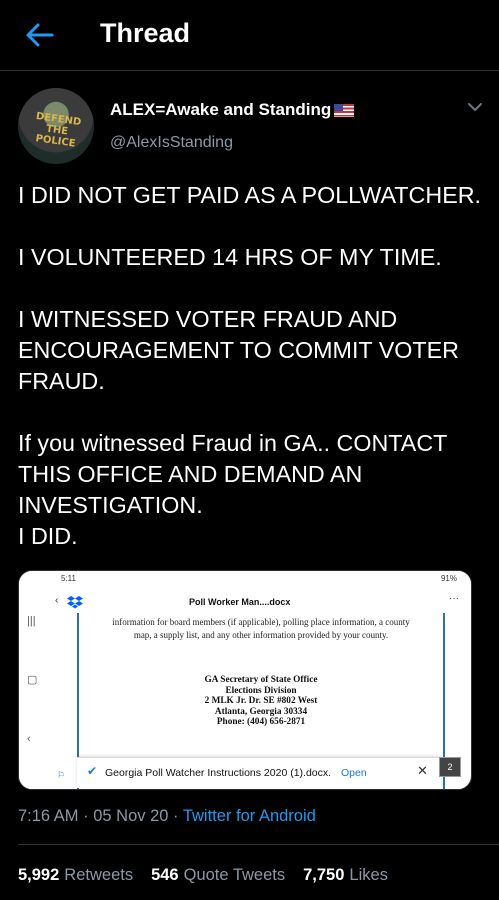  I want to click on likes-label: Likes, so click(368, 875).